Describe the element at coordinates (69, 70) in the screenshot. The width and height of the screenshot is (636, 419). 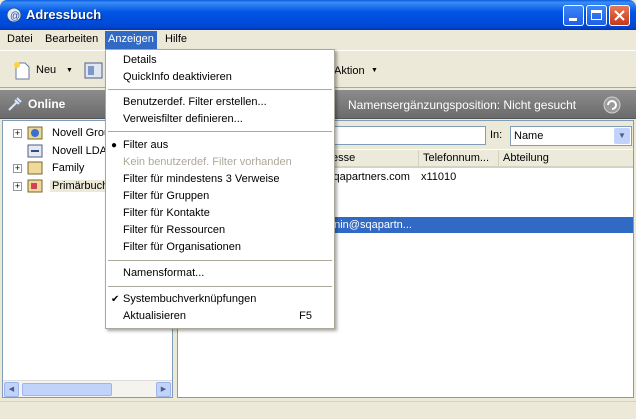
I see `new-dropdown-arrow-icon: ▼` at that location.